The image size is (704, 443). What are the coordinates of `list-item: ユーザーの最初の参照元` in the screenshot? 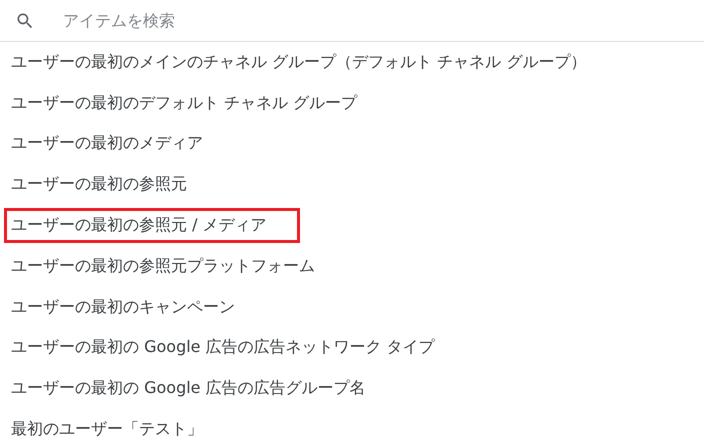 It's located at (99, 184).